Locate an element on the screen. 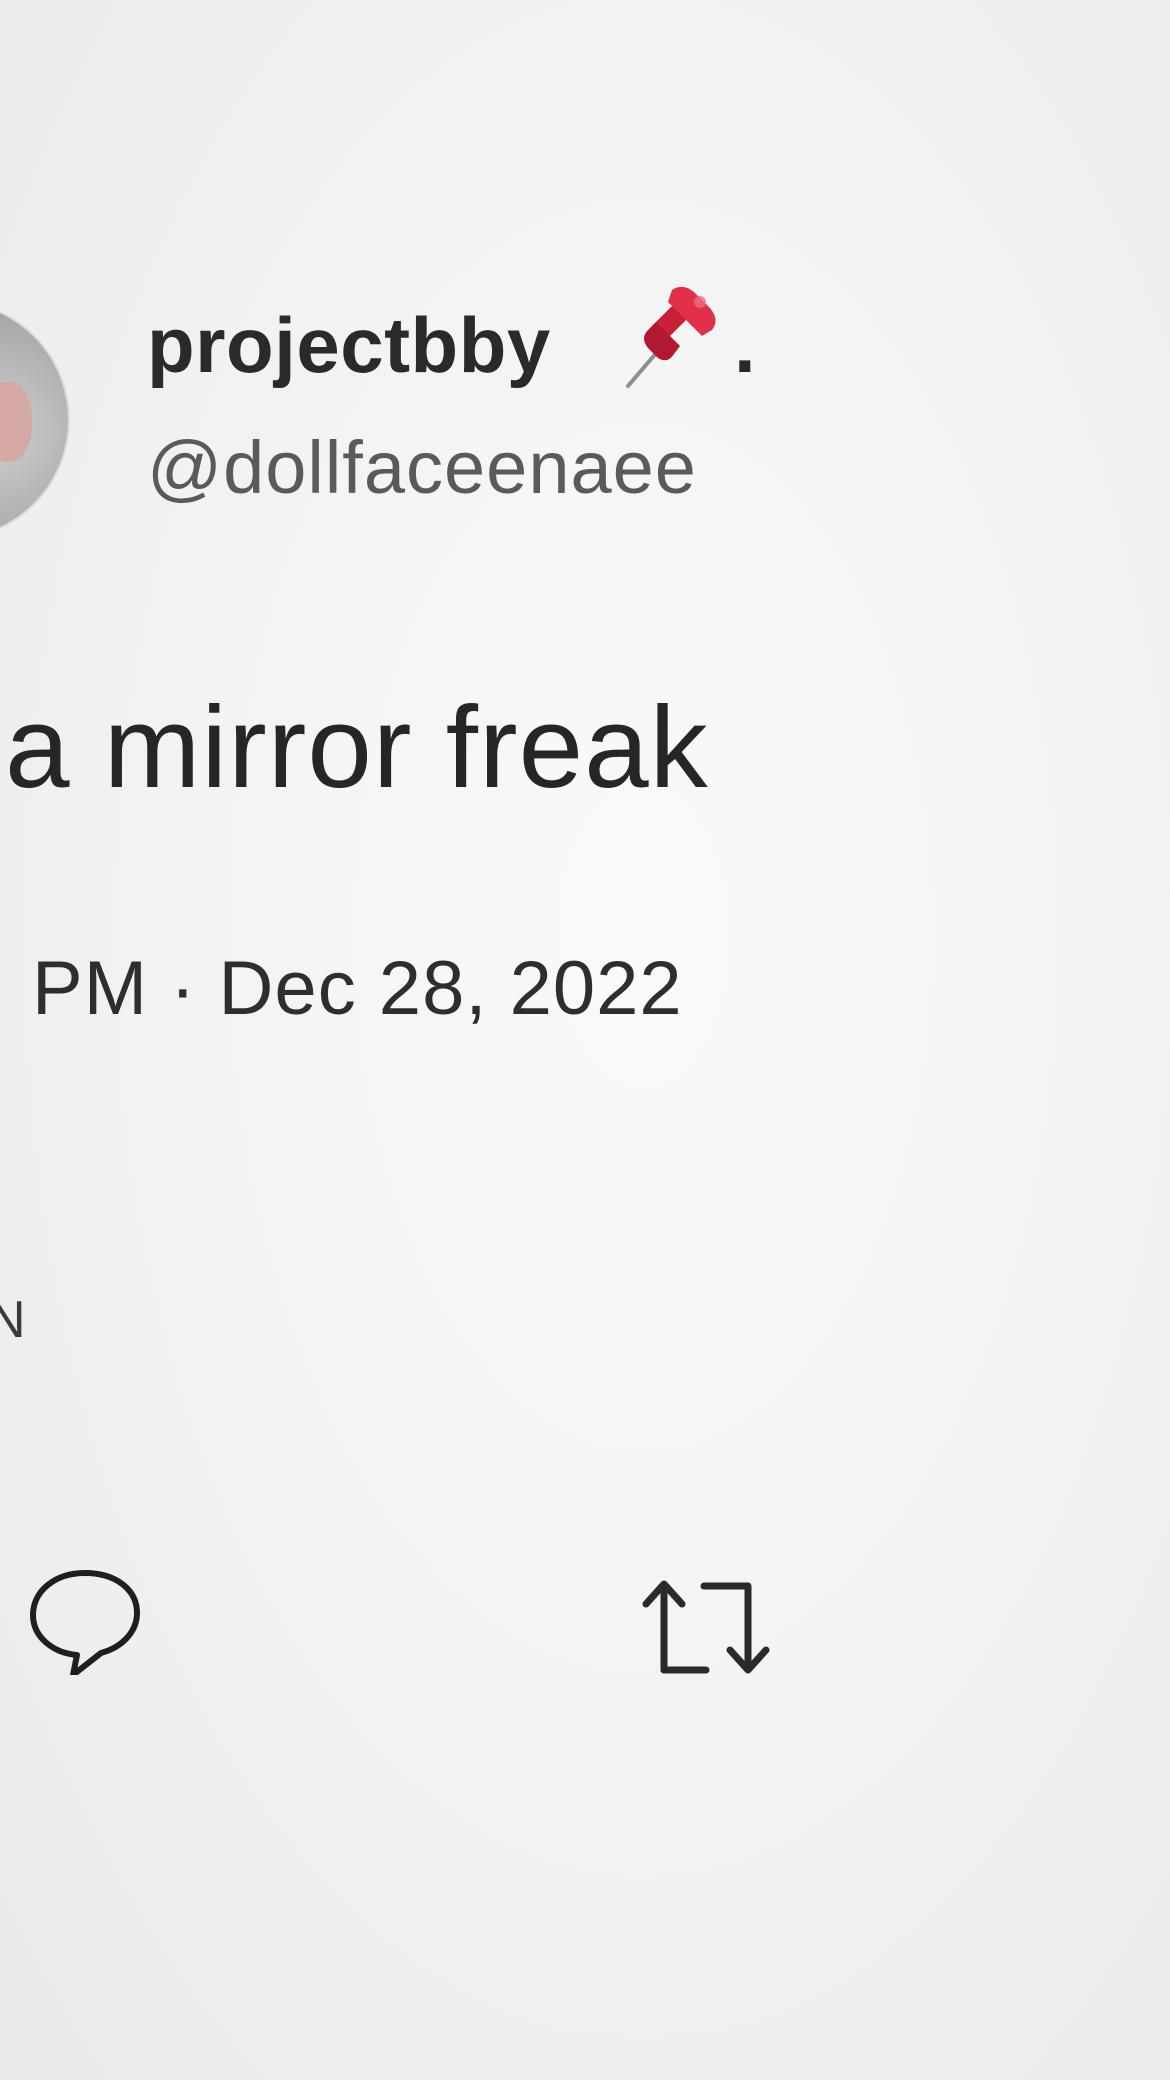  avatar is located at coordinates (35, 420).